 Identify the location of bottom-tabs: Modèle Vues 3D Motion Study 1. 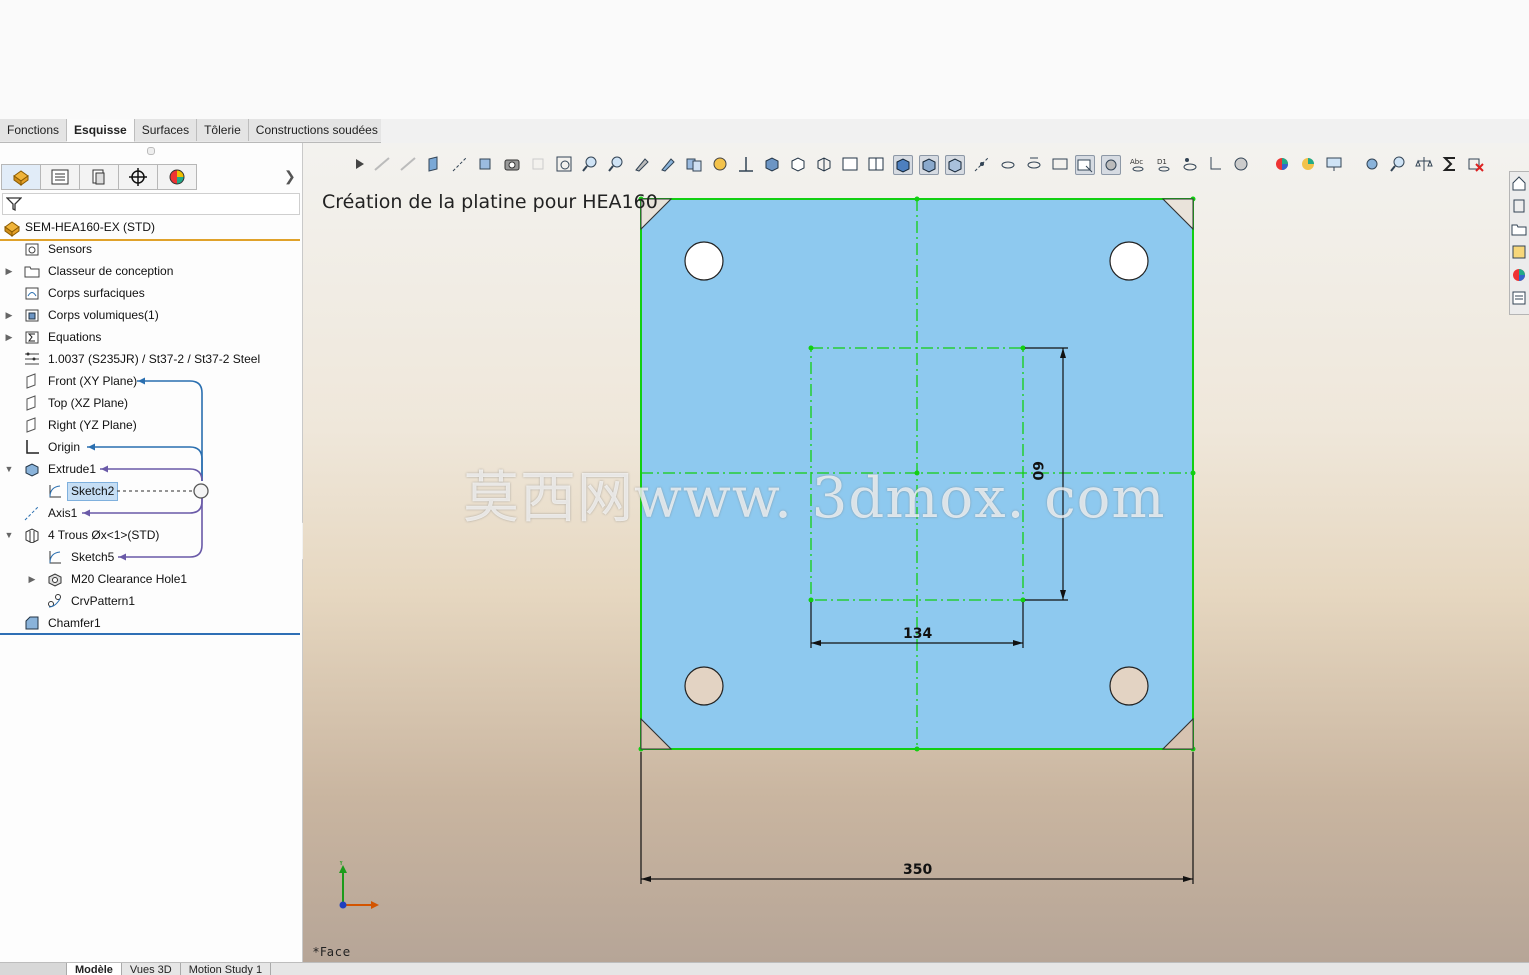
(764, 968).